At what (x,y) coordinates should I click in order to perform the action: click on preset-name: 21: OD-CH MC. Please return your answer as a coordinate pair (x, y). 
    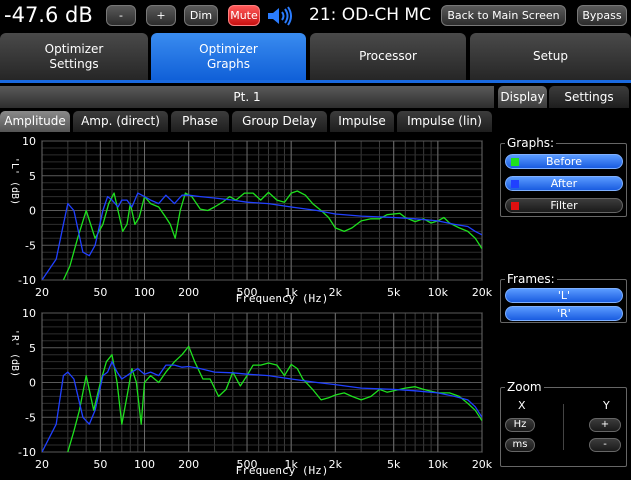
    Looking at the image, I should click on (370, 15).